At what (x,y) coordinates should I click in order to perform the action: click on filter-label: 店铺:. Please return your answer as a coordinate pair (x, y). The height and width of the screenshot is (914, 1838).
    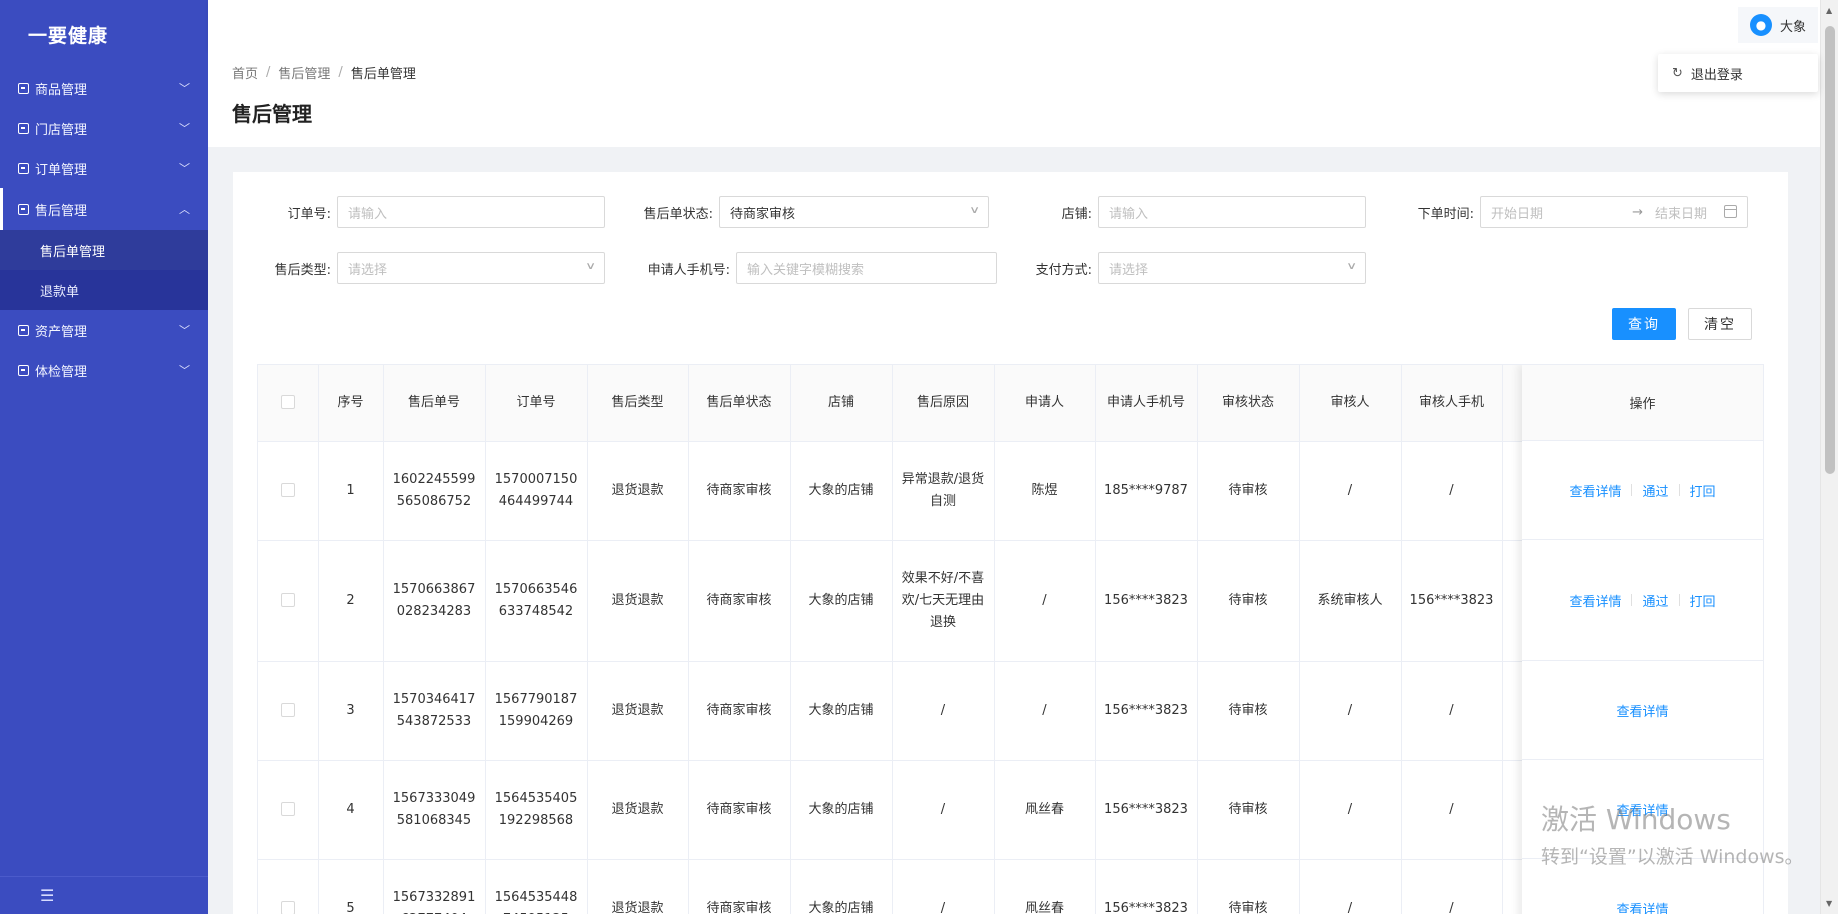
    Looking at the image, I should click on (1076, 214).